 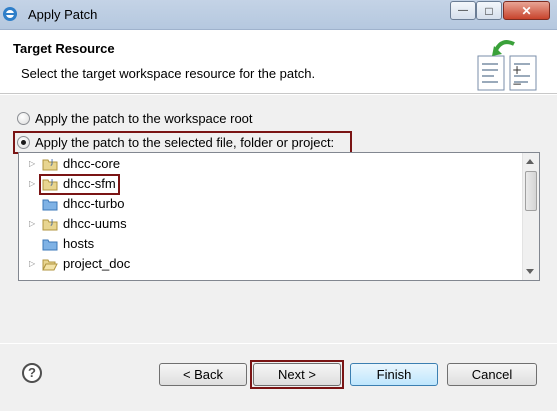 I want to click on radio-button, so click(x=23, y=118).